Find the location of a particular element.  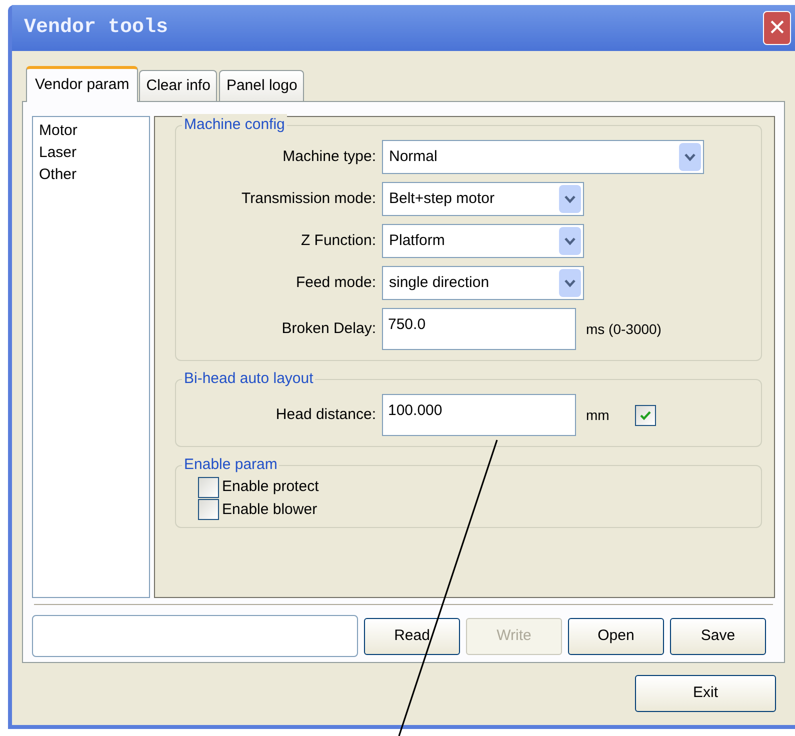

sidebar-item: Laser is located at coordinates (91, 153).